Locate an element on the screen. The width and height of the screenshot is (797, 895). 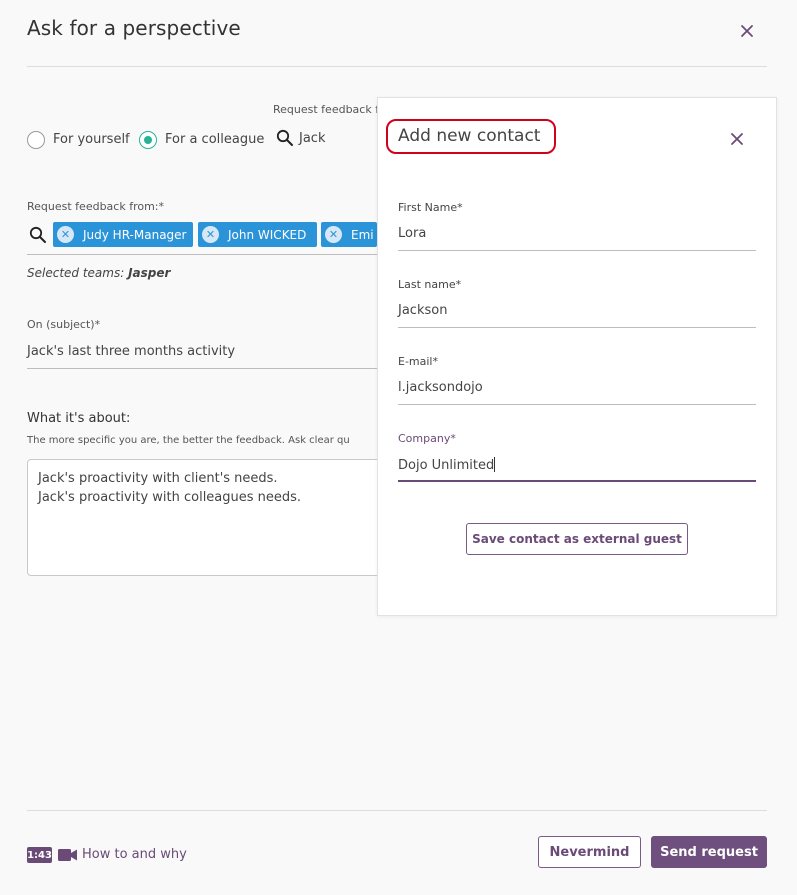
recipient-chip: ✕ John WICKED is located at coordinates (257, 234).